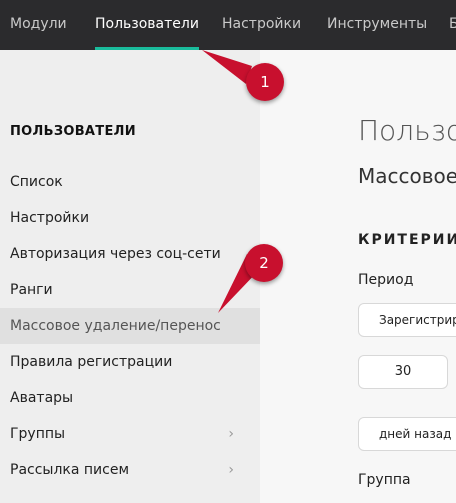 Image resolution: width=456 pixels, height=503 pixels. What do you see at coordinates (264, 263) in the screenshot?
I see `callout-marker-2: 2` at bounding box center [264, 263].